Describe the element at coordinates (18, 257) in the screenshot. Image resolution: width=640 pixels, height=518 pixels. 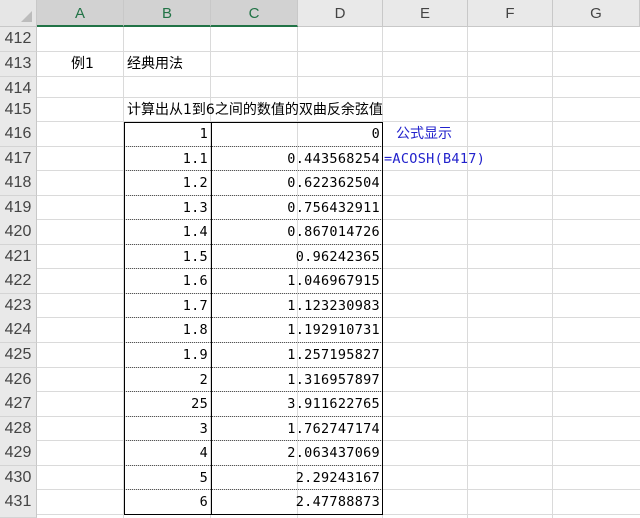
I see `row-header-421: 421` at that location.